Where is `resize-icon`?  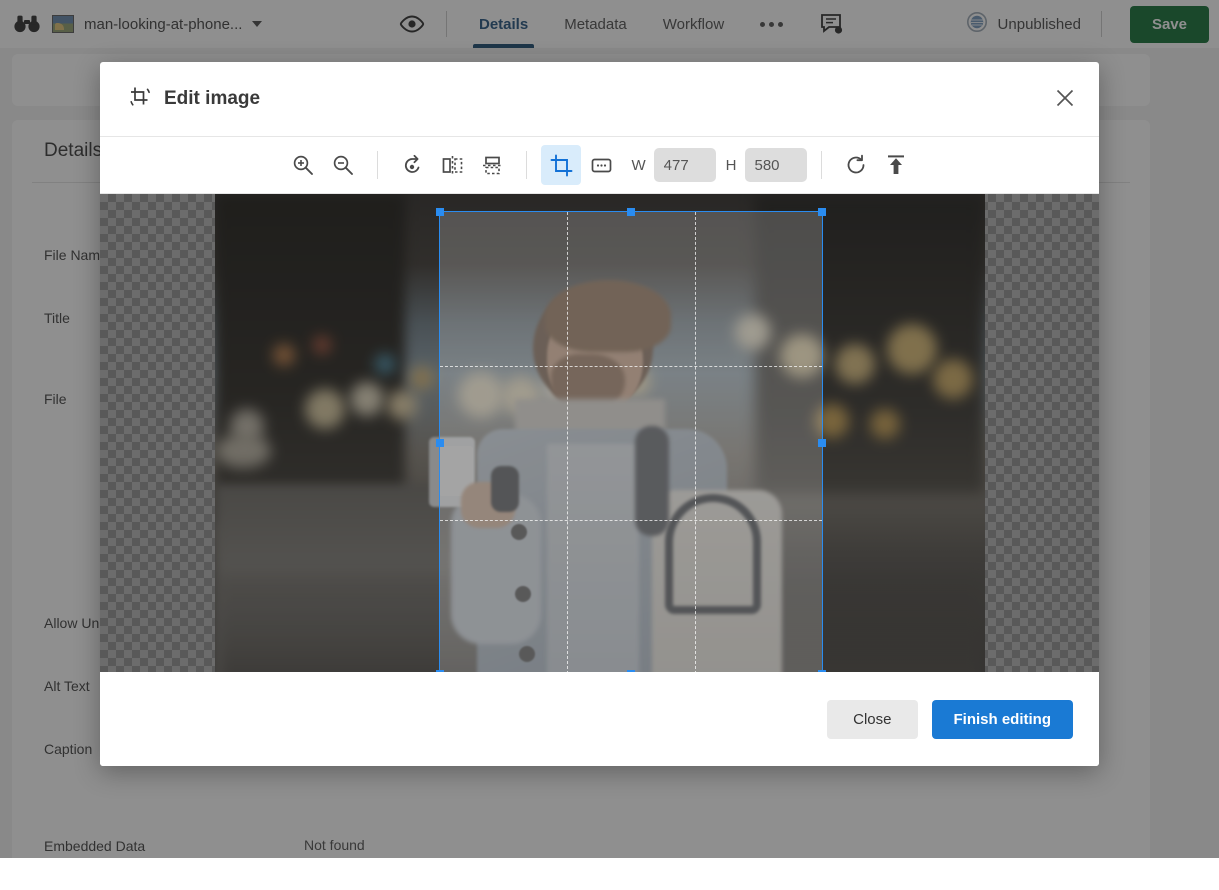
resize-icon is located at coordinates (601, 165).